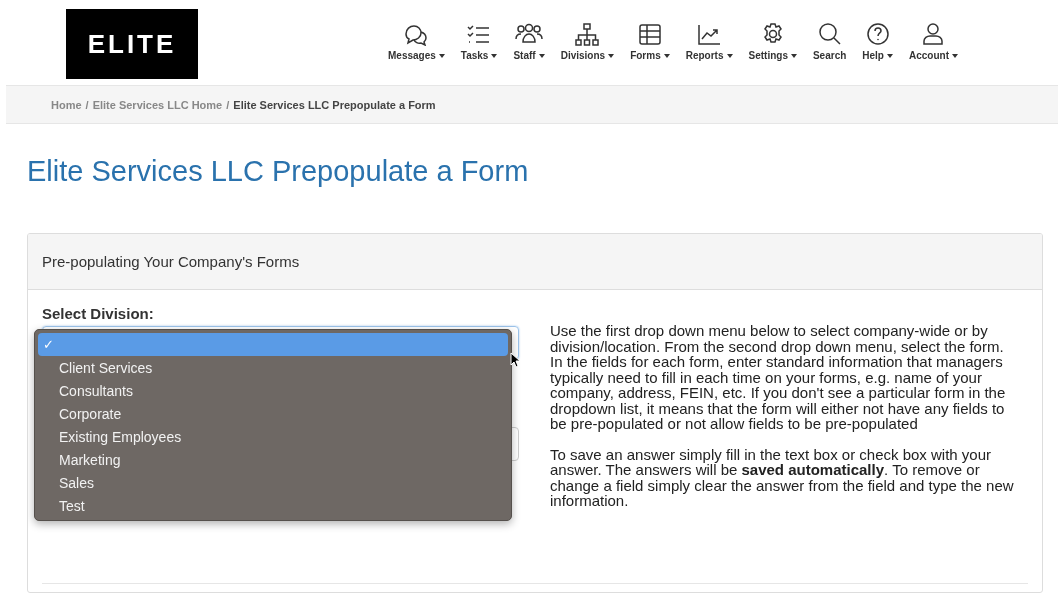 The width and height of the screenshot is (1058, 597). I want to click on org-chart-icon, so click(587, 34).